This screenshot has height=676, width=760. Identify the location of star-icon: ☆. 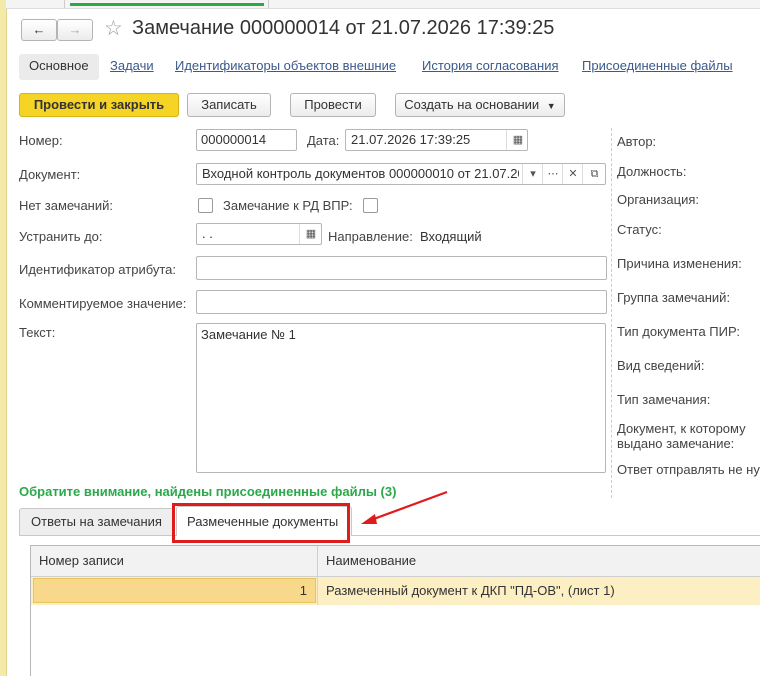
(113, 28).